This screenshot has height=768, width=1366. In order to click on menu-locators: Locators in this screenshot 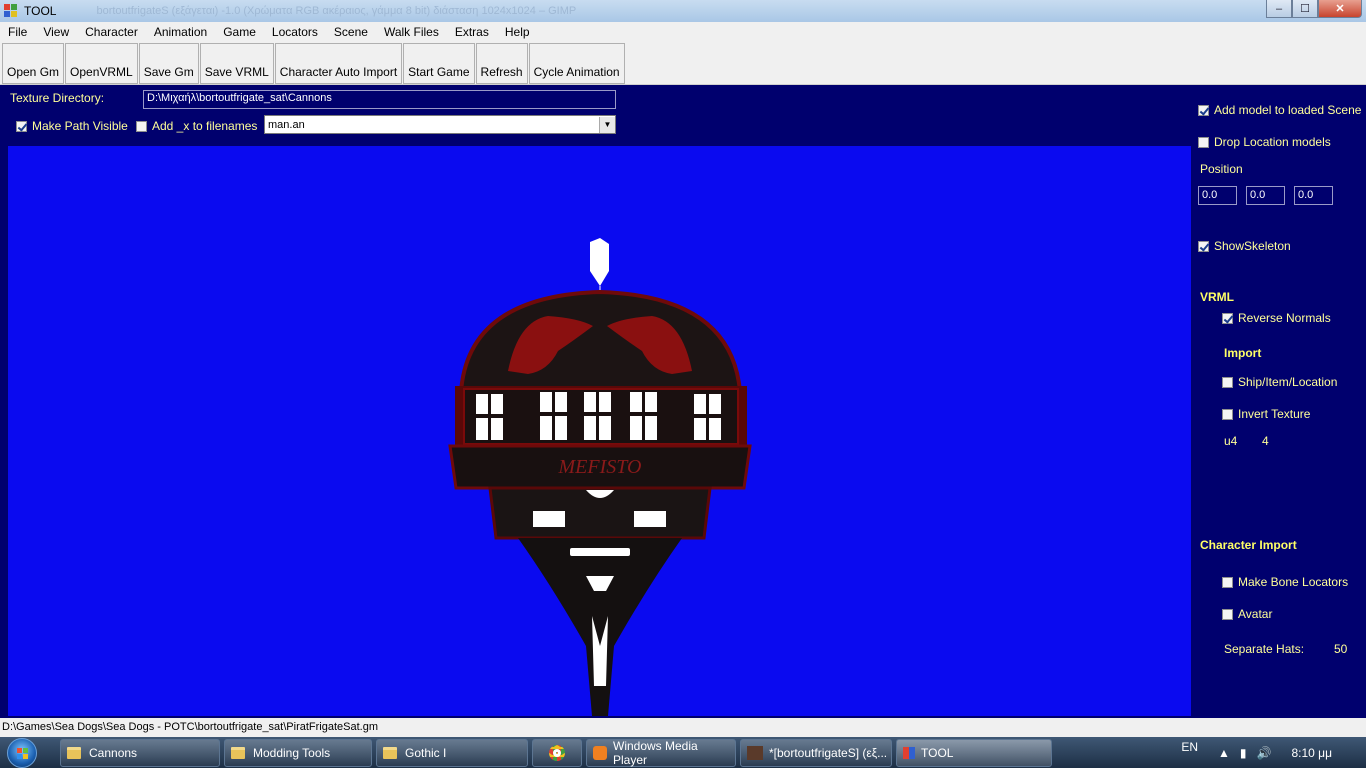, I will do `click(295, 32)`.